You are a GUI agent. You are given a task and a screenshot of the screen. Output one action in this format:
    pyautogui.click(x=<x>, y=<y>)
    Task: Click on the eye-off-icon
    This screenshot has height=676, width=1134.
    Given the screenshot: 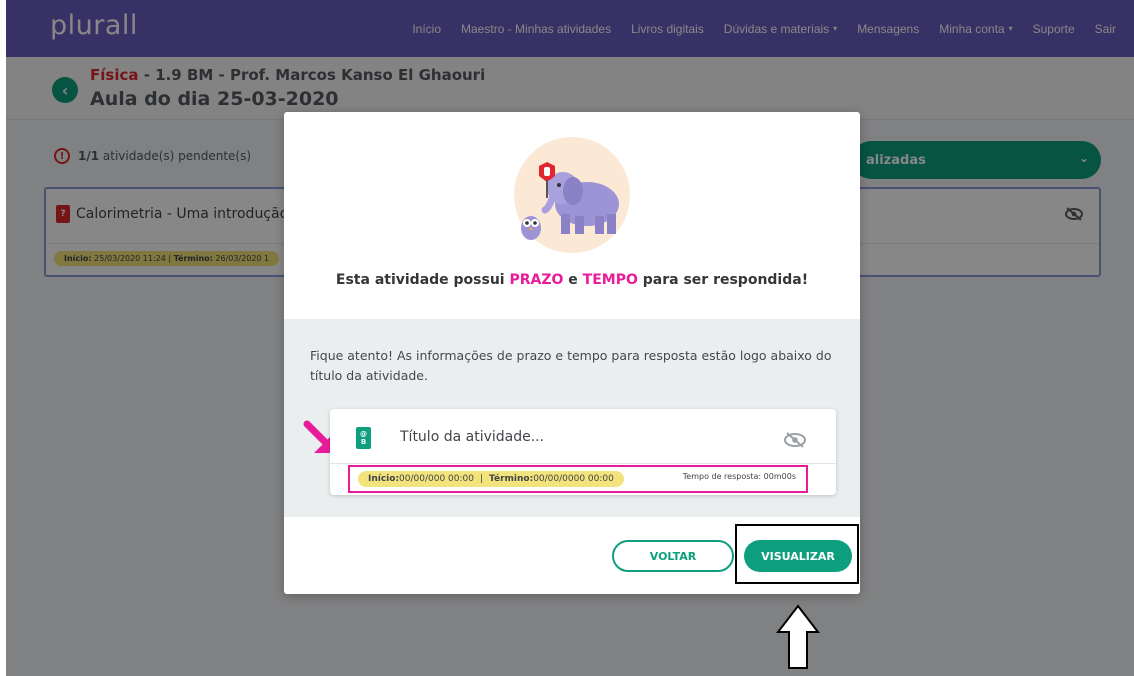 What is the action you would take?
    pyautogui.click(x=795, y=440)
    